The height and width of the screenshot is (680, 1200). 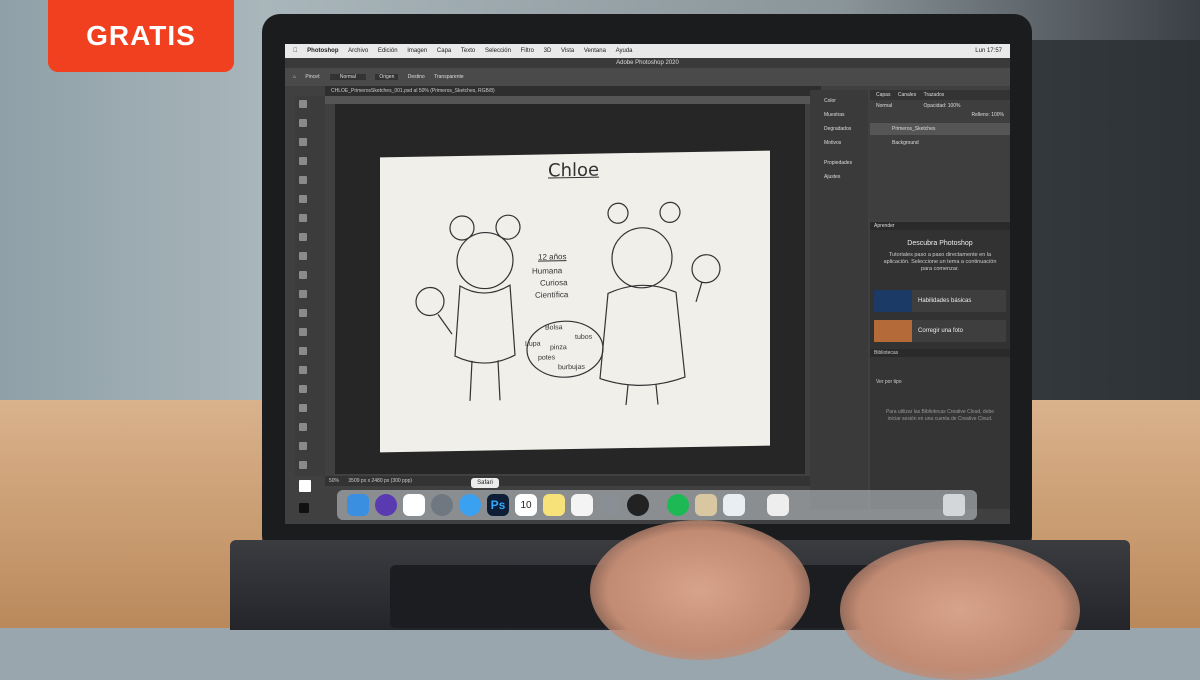 I want to click on background-color-swatch, so click(x=304, y=508).